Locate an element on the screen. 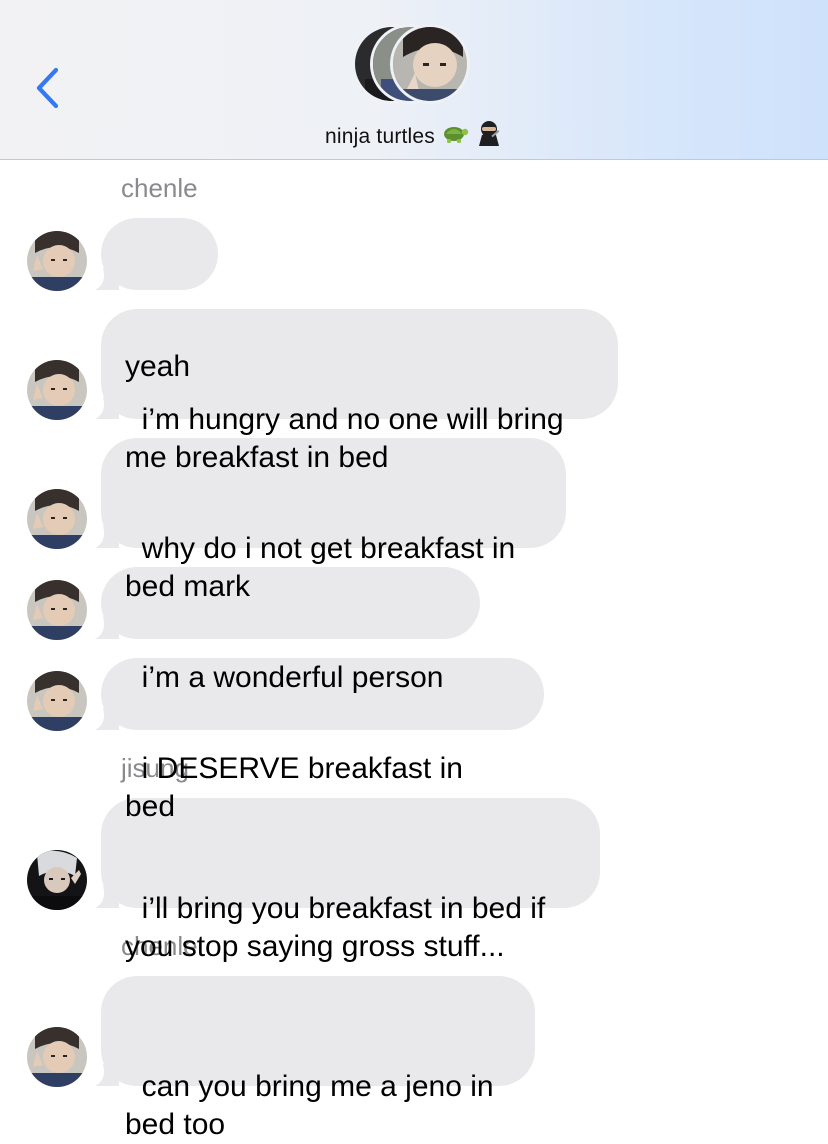  message-bubble: yeah is located at coordinates (156, 300).